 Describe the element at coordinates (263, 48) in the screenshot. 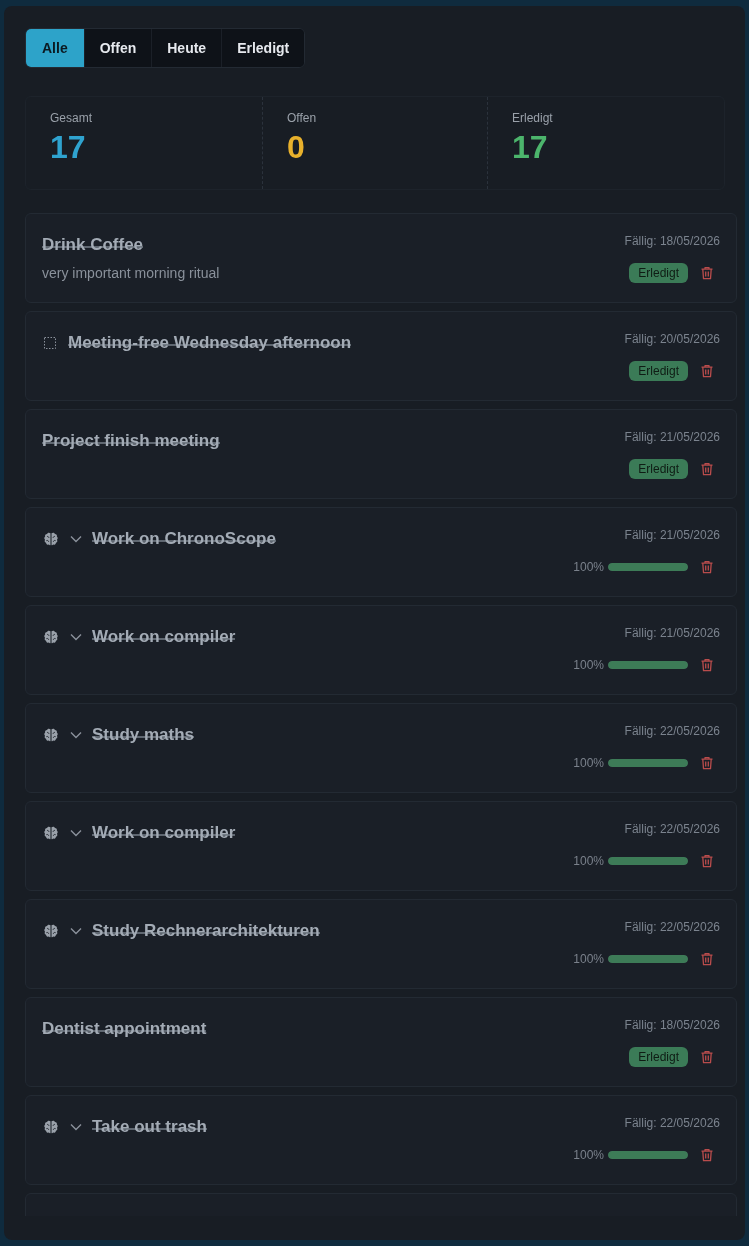

I see `filter-tab: Erledigt` at that location.